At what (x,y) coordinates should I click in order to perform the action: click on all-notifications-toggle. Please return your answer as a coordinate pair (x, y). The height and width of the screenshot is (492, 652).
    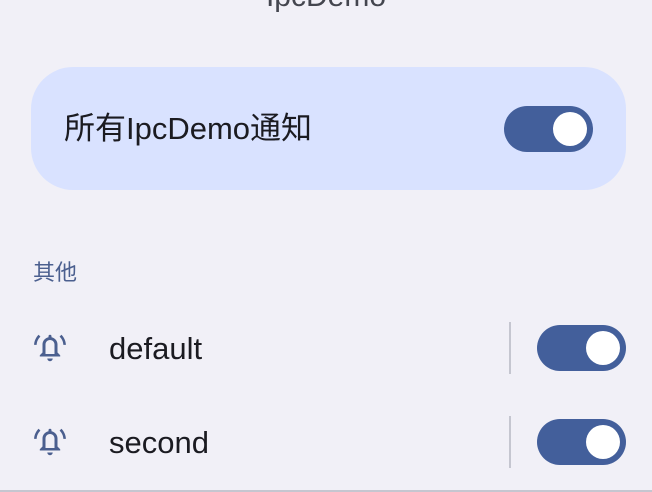
    Looking at the image, I should click on (548, 129).